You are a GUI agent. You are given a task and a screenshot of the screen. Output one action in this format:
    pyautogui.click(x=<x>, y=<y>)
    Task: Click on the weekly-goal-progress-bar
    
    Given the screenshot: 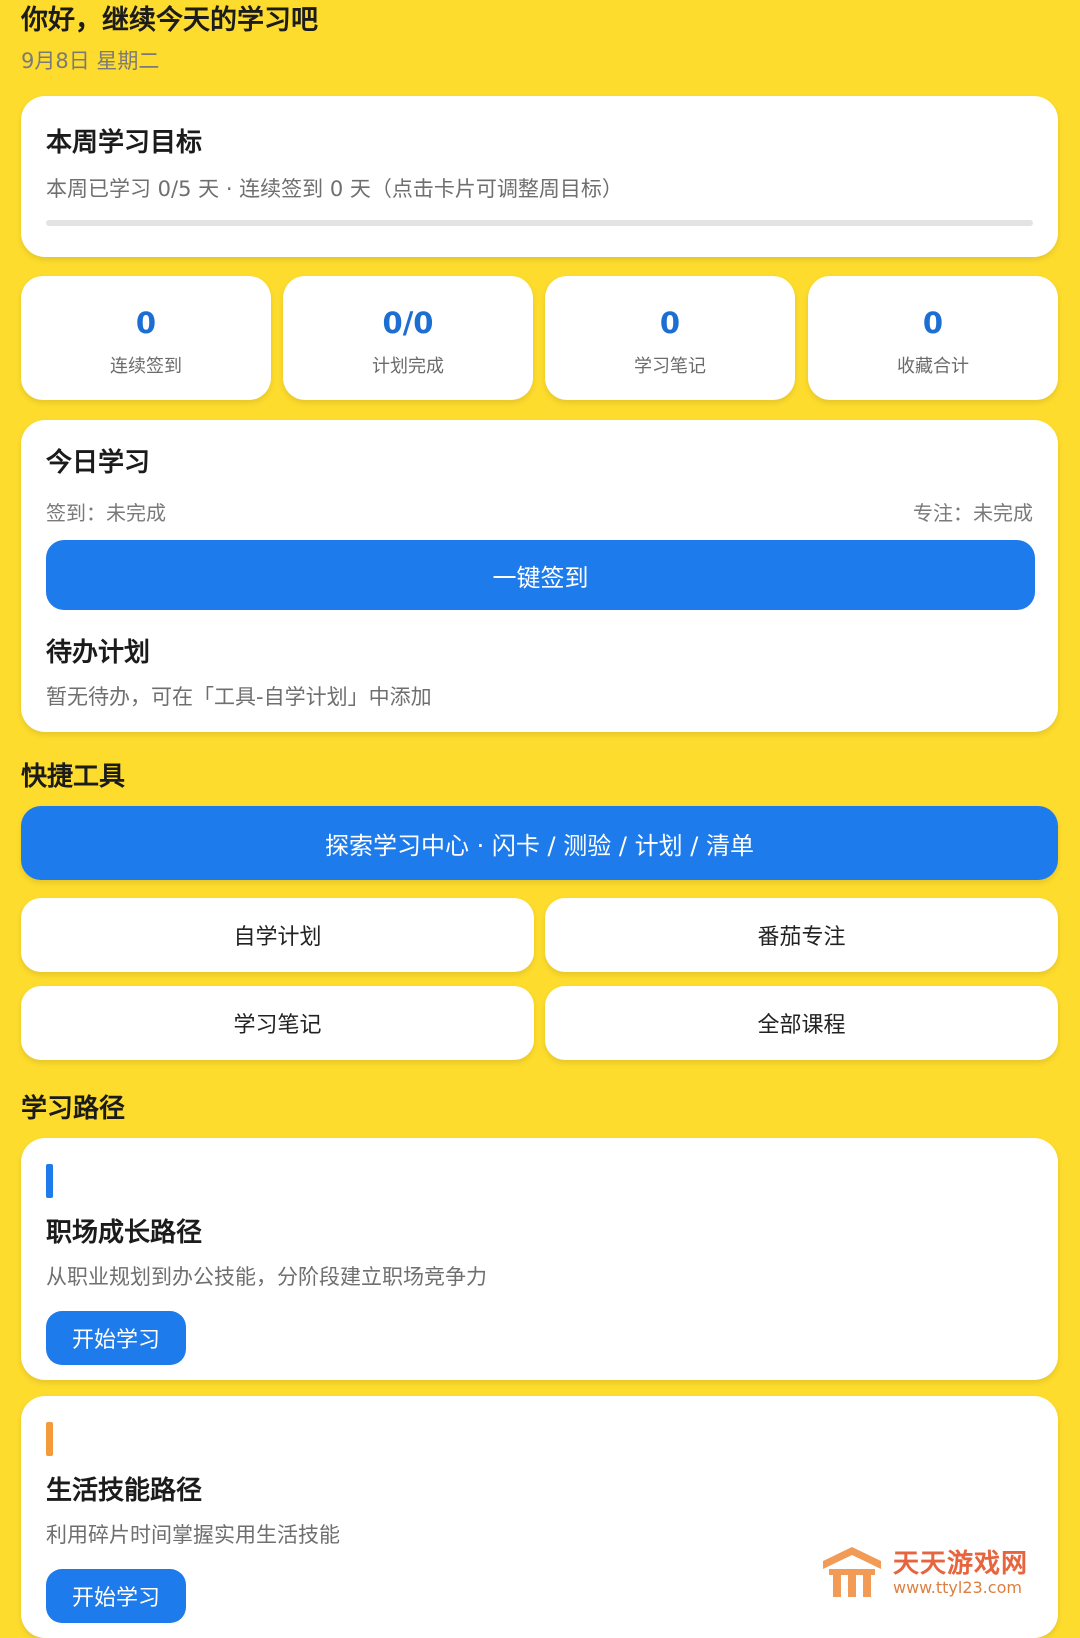 What is the action you would take?
    pyautogui.click(x=539, y=223)
    